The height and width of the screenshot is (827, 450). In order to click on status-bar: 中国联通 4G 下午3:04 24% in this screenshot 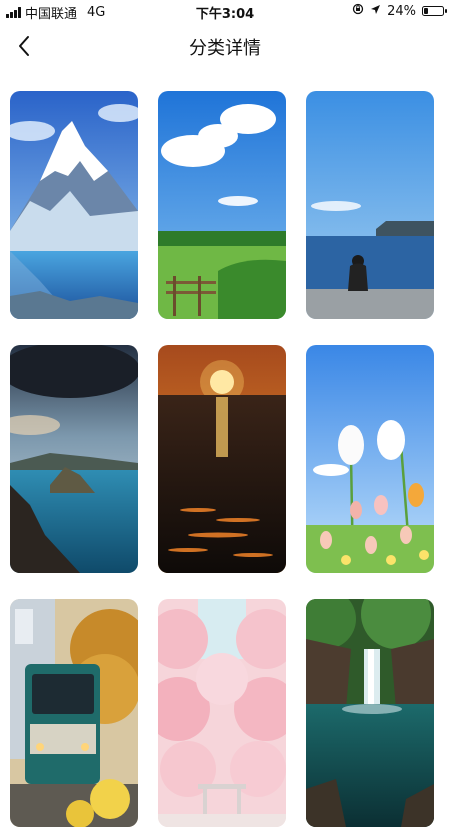, I will do `click(225, 11)`.